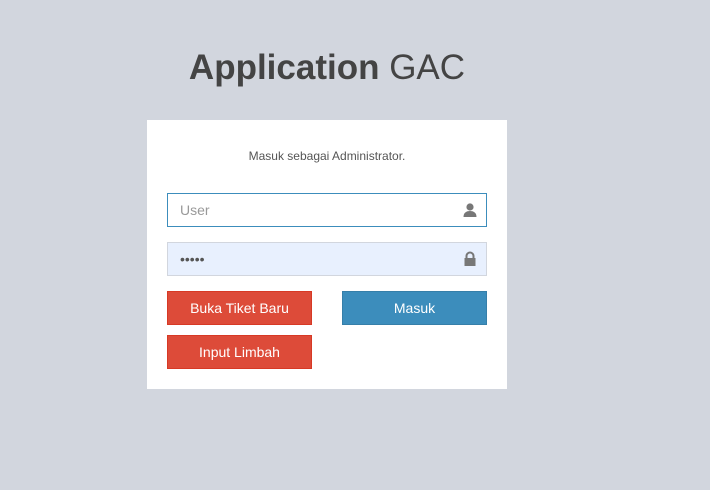 The width and height of the screenshot is (710, 490). Describe the element at coordinates (239, 308) in the screenshot. I see `new-ticket-button: Buka Tiket Baru` at that location.